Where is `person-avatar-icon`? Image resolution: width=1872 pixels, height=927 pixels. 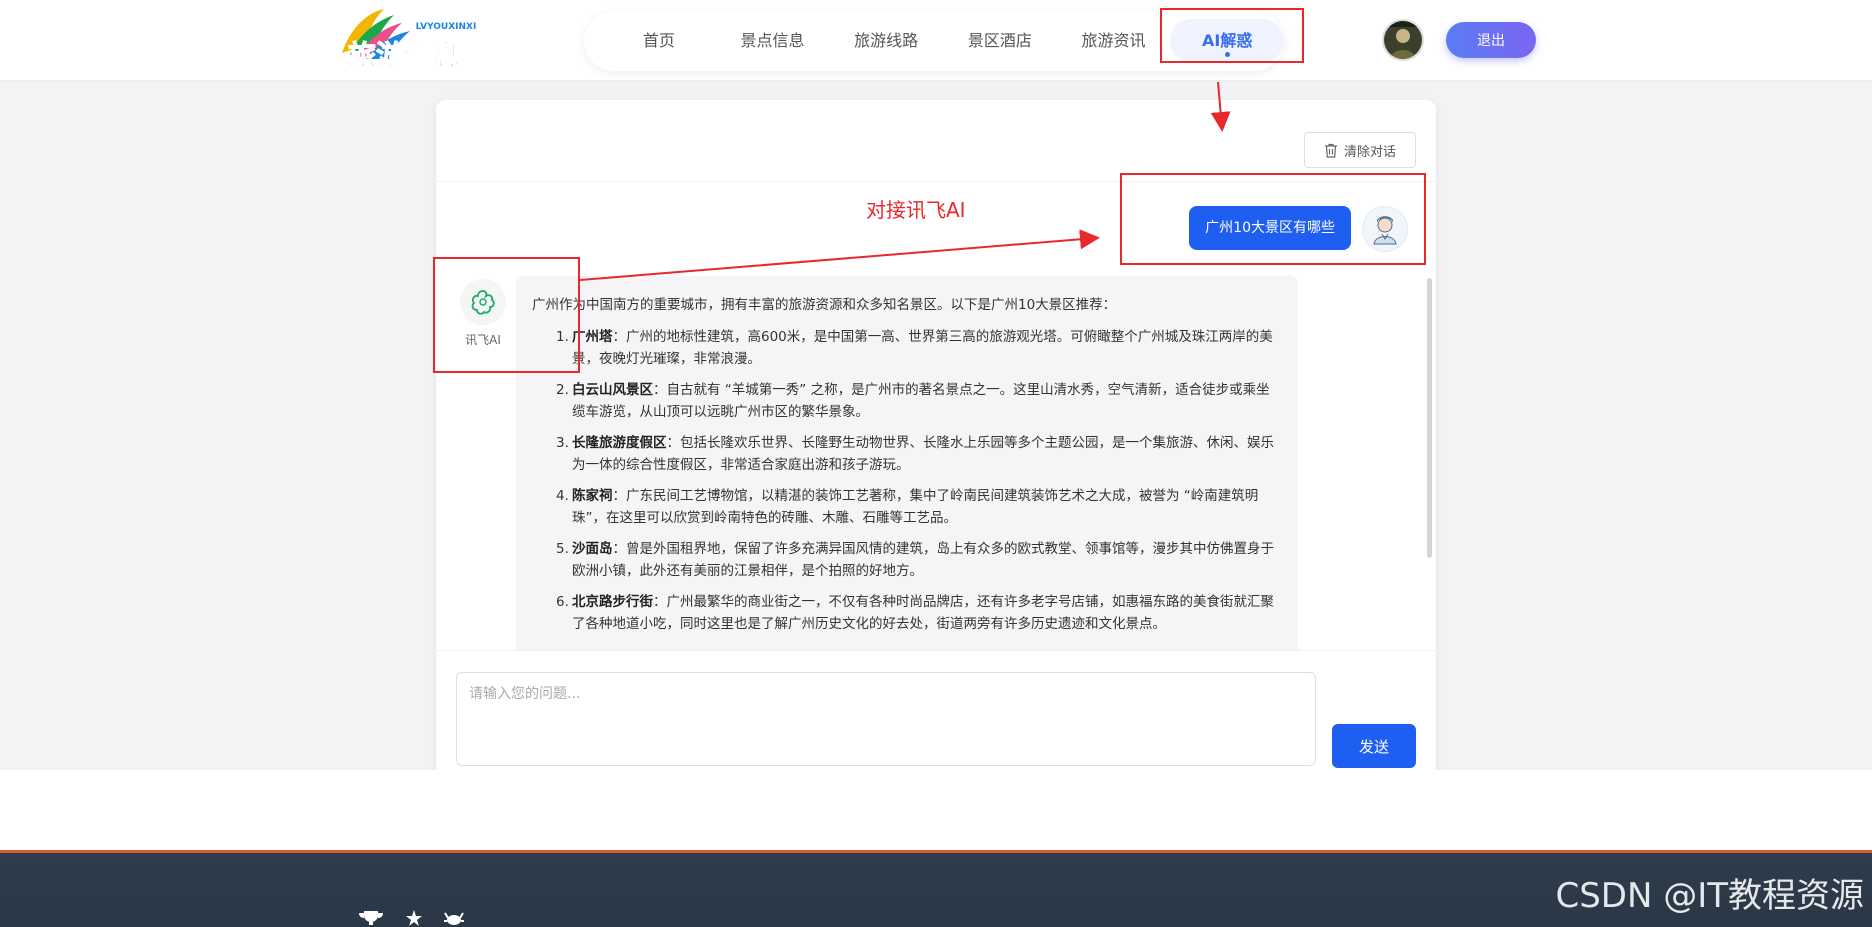
person-avatar-icon is located at coordinates (1385, 230).